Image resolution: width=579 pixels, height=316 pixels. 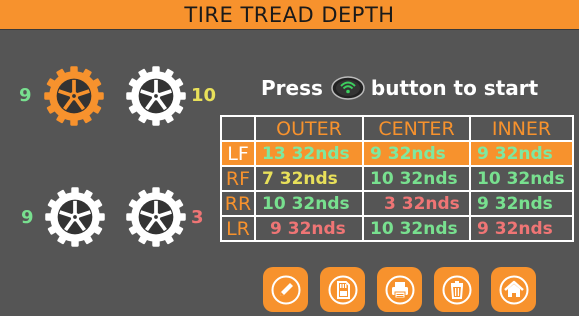 I want to click on cell-lf-outer: 13 32nds, so click(x=309, y=153).